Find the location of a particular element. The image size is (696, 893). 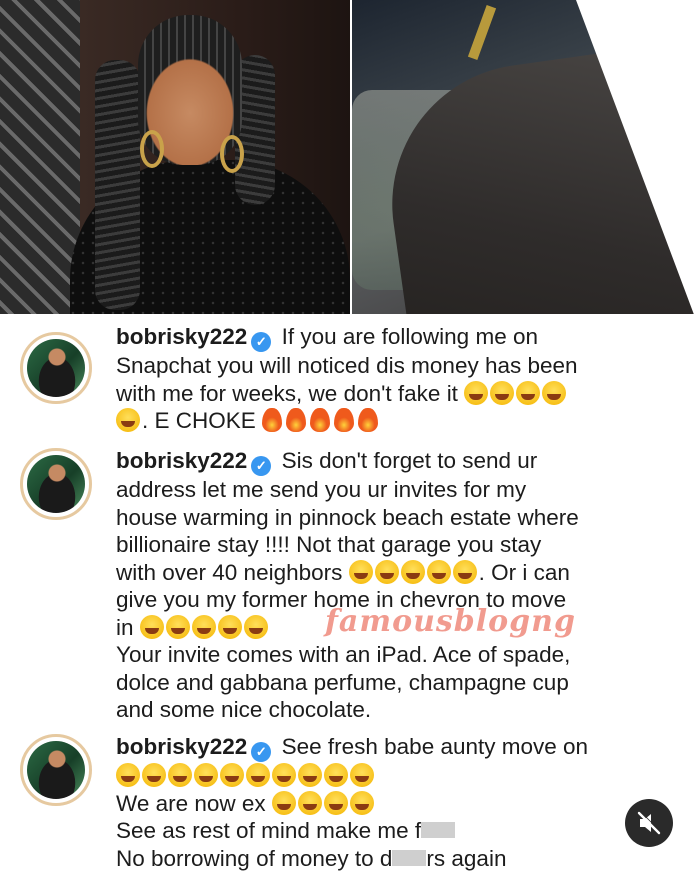

comment-text: See as rest of mind make me f is located at coordinates (269, 830).